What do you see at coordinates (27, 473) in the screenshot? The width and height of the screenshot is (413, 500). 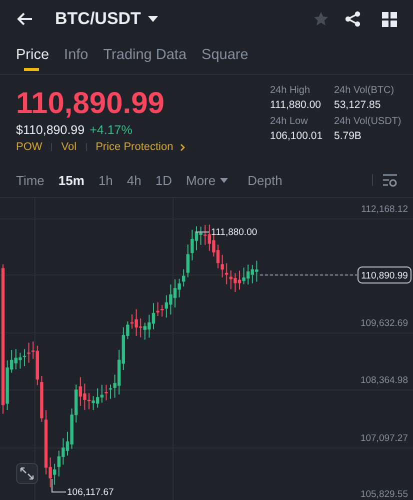 I see `expand-icon` at bounding box center [27, 473].